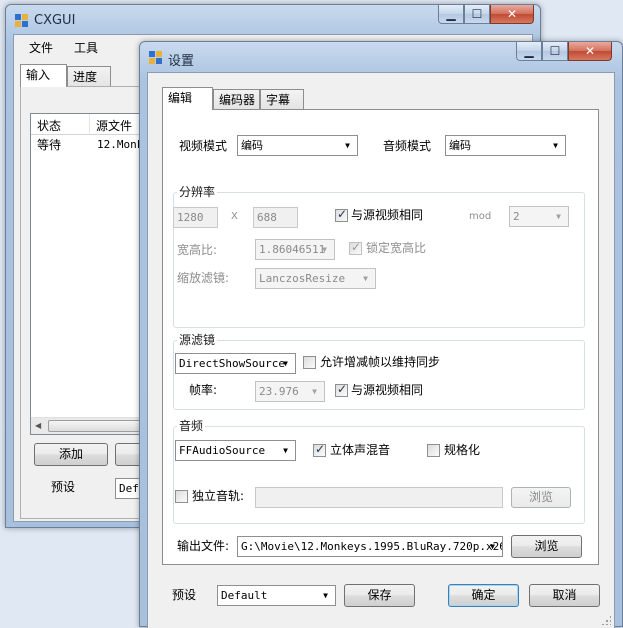 The image size is (623, 628). What do you see at coordinates (203, 546) in the screenshot?
I see `output-file-label: 输出文件:` at bounding box center [203, 546].